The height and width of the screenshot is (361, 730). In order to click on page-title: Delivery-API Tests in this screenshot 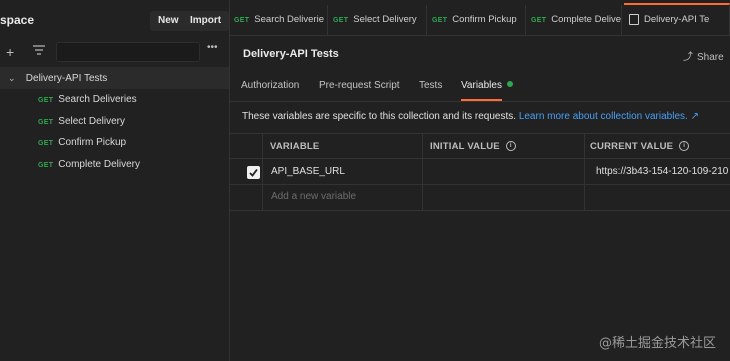, I will do `click(291, 54)`.